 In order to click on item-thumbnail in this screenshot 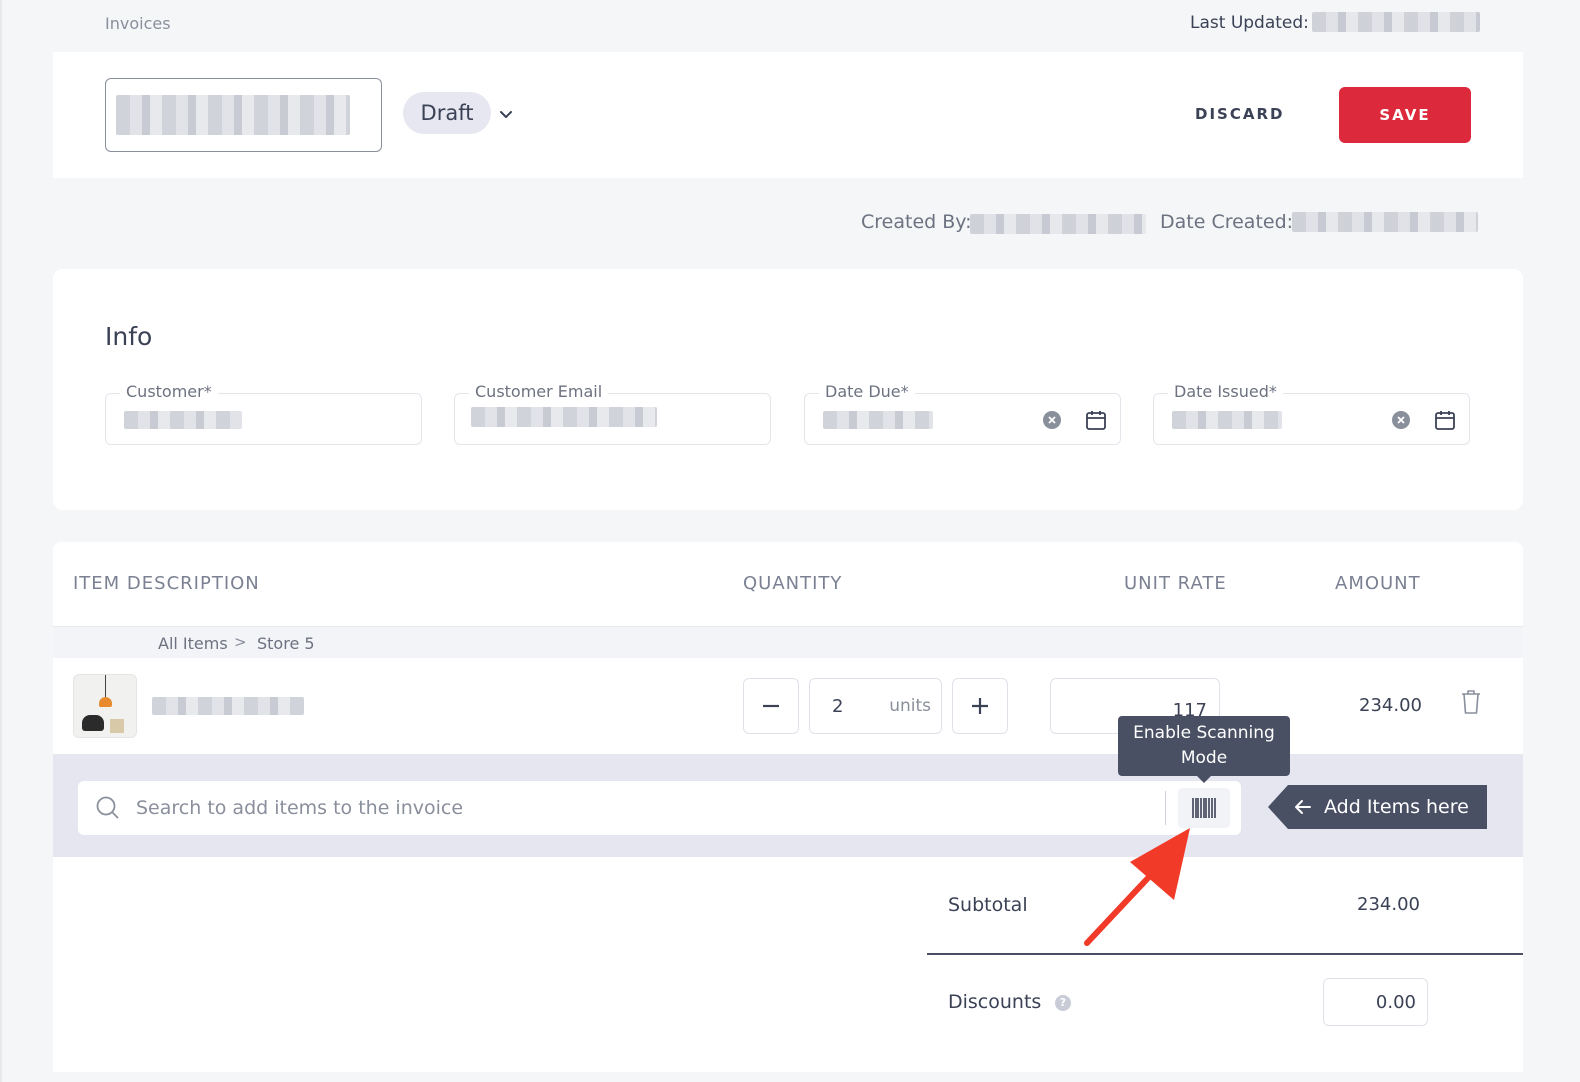, I will do `click(105, 706)`.